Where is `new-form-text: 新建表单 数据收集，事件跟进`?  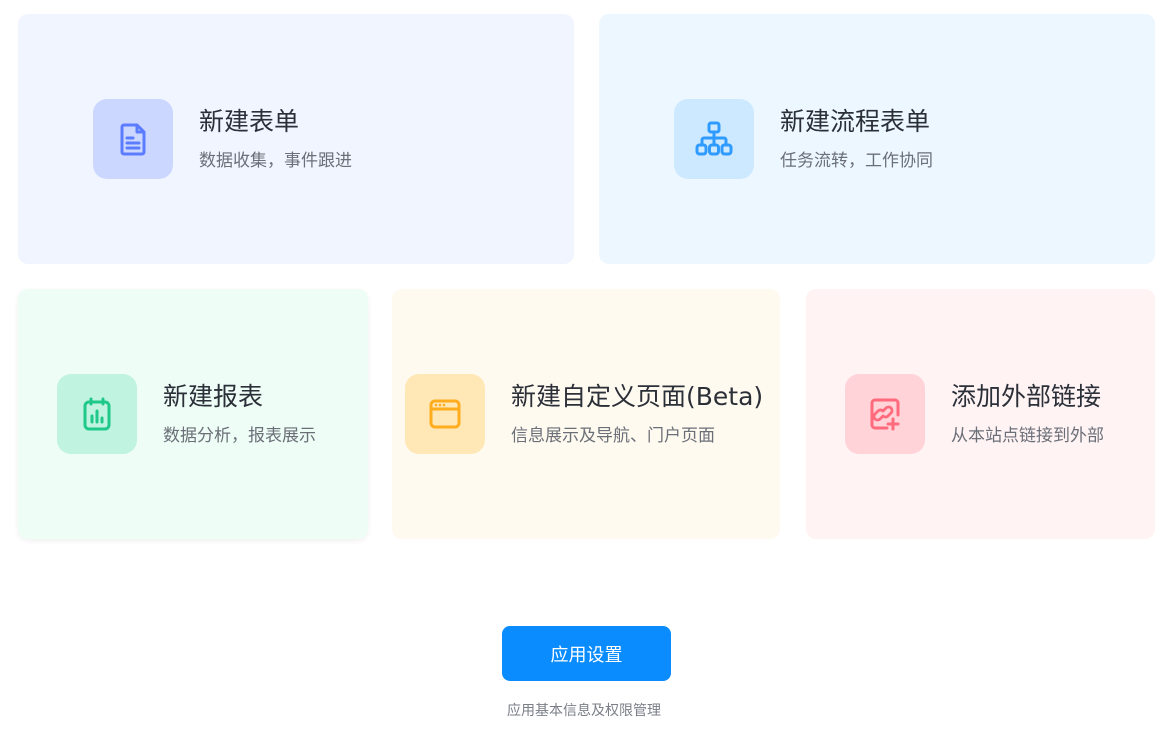
new-form-text: 新建表单 数据收集，事件跟进 is located at coordinates (275, 139).